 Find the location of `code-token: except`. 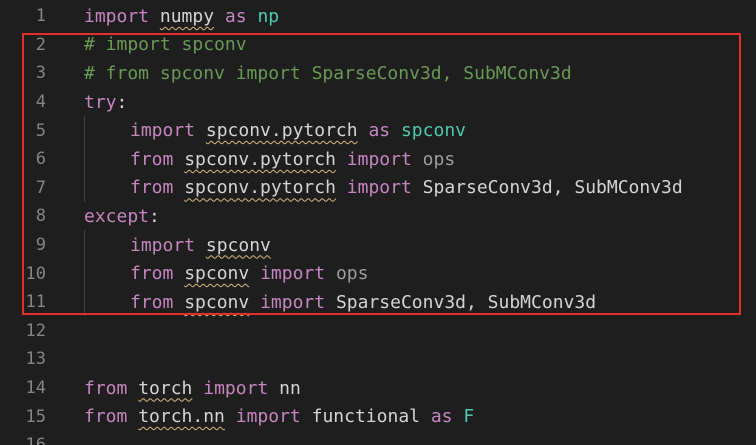

code-token: except is located at coordinates (117, 216).